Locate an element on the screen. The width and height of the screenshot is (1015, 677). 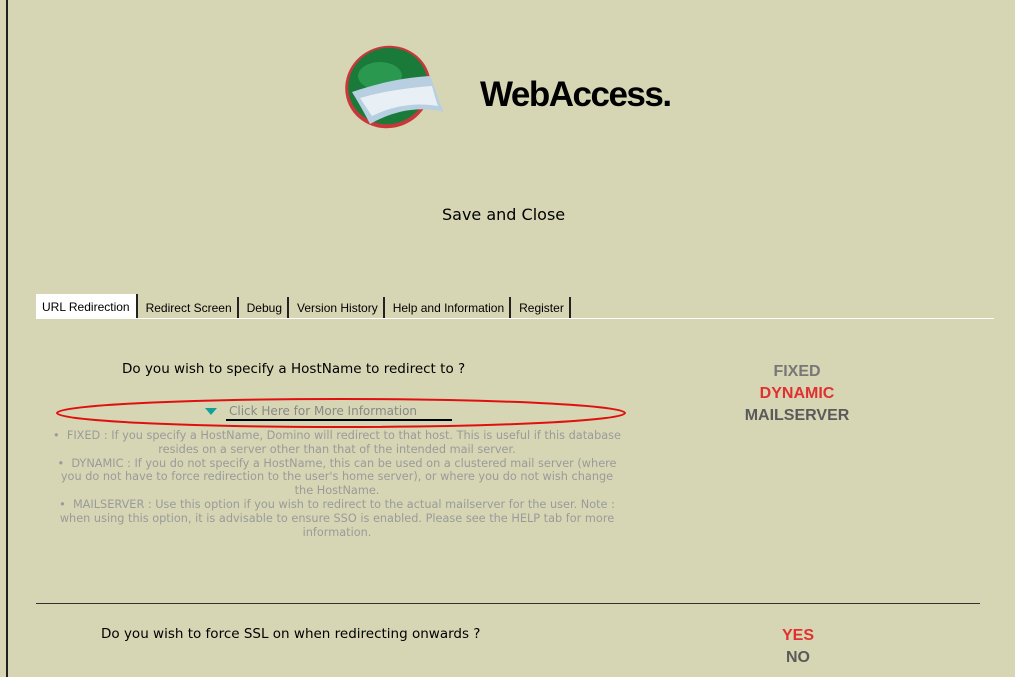
tab-version-history: Version History is located at coordinates (338, 308).